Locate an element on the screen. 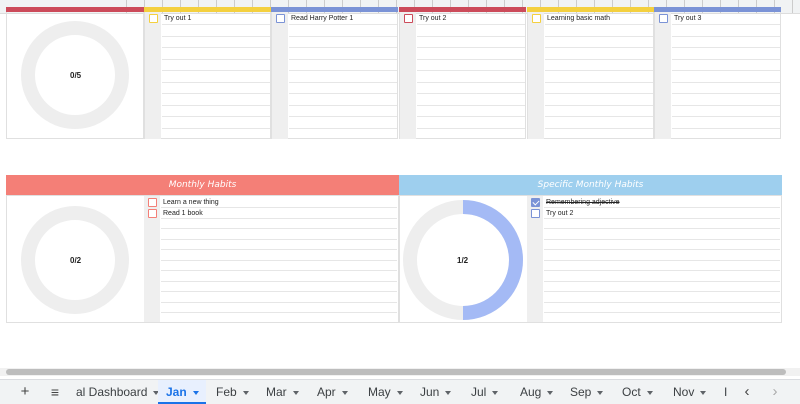  column-header-cell is located at coordinates (796, 6).